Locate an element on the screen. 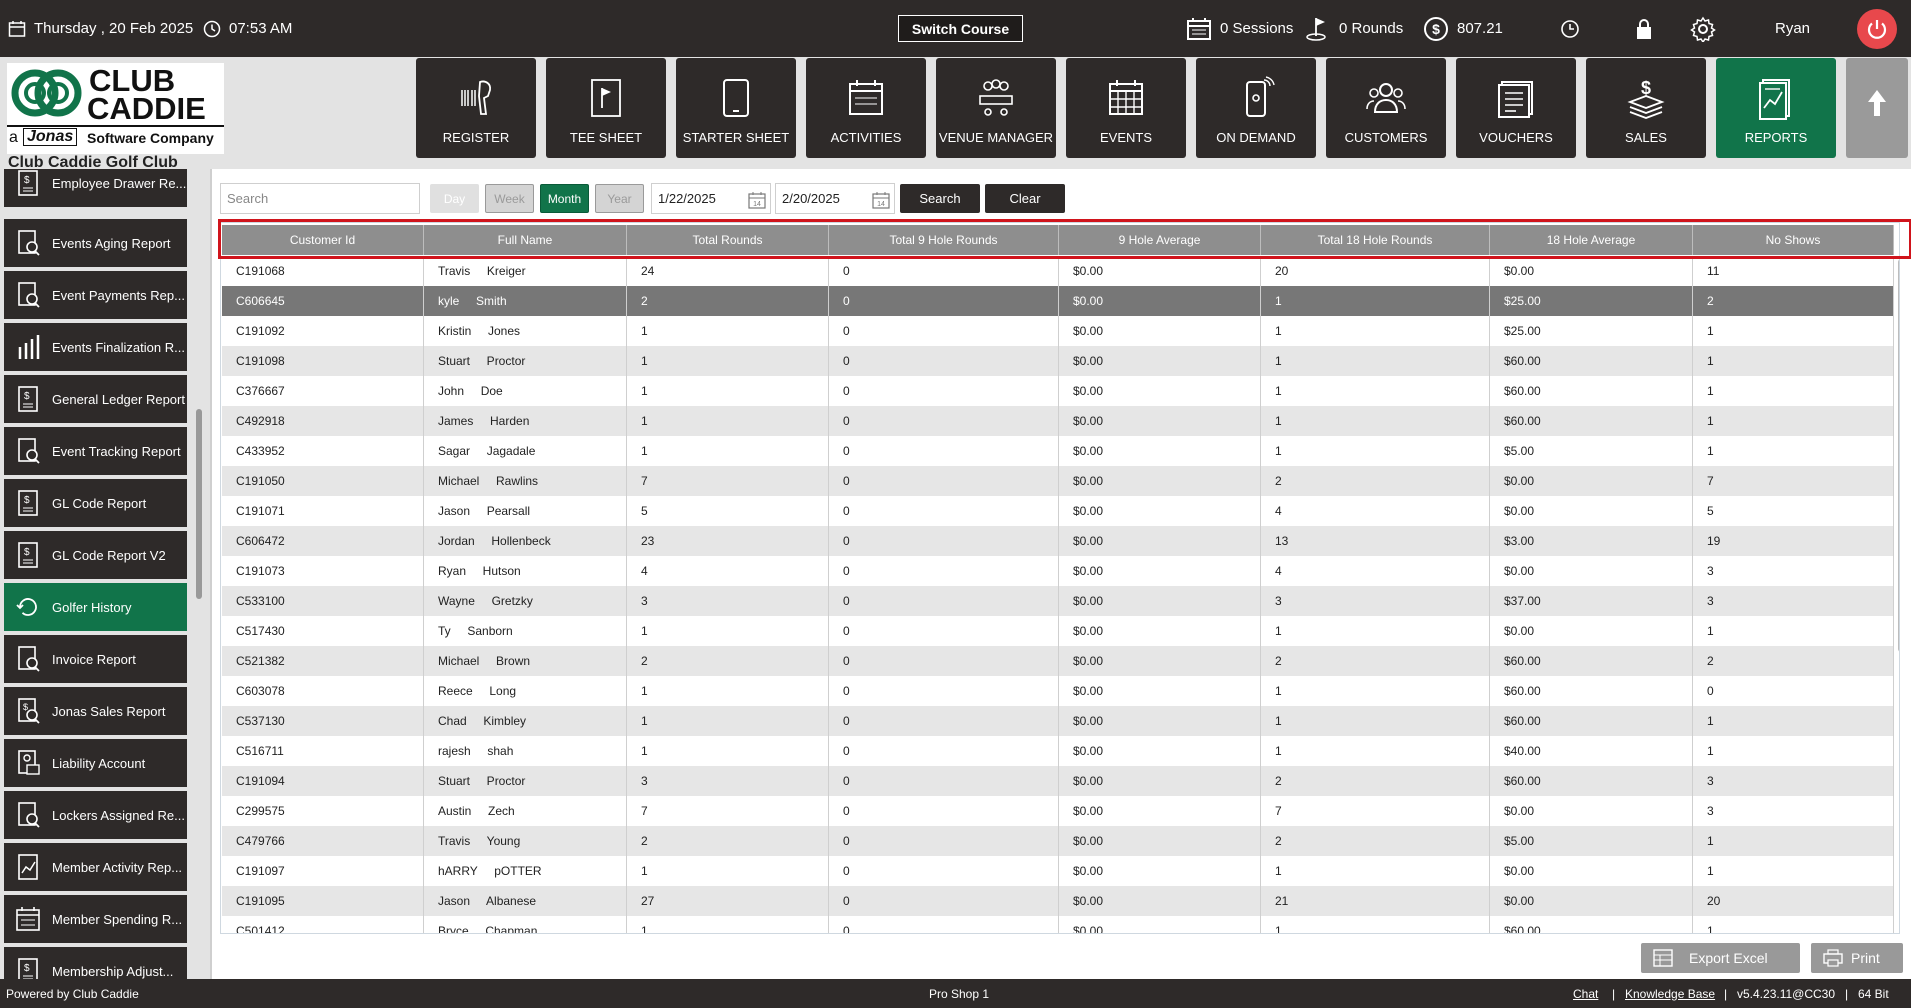 This screenshot has width=1911, height=1008. history-clock-button is located at coordinates (1574, 28).